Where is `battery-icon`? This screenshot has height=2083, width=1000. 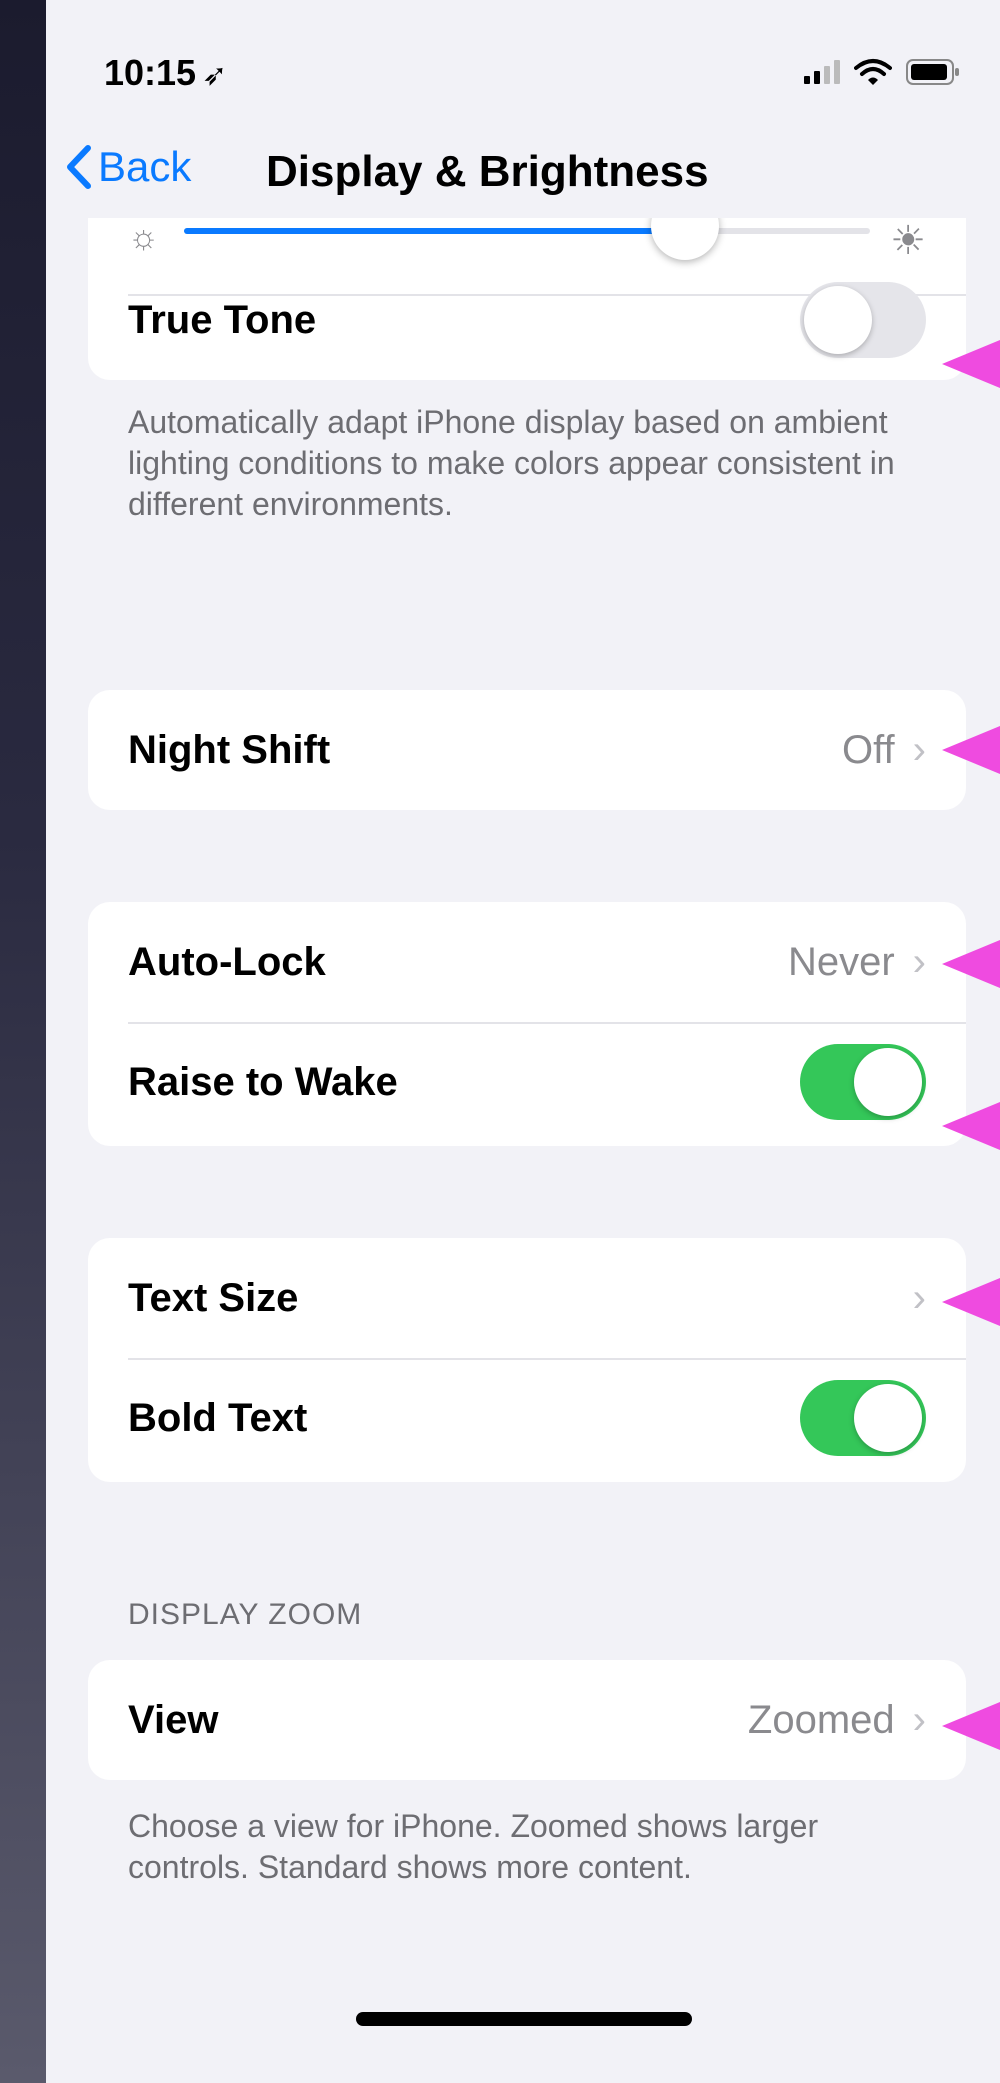 battery-icon is located at coordinates (933, 72).